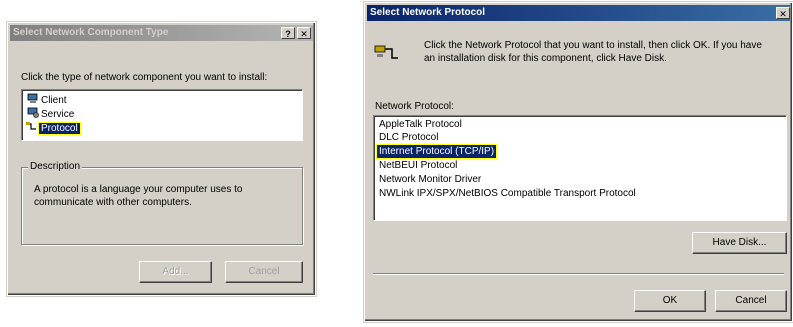 The width and height of the screenshot is (793, 327). Describe the element at coordinates (428, 12) in the screenshot. I see `protocol-dialog-title: Select Network Protocol` at that location.